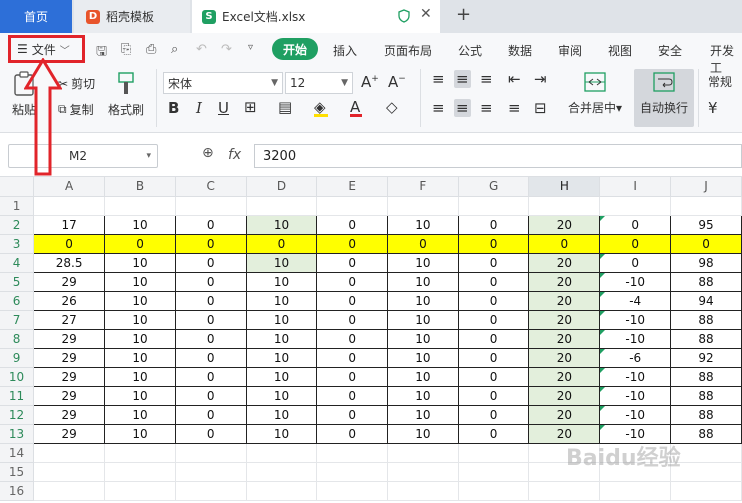  I want to click on align-right-icon: ≡, so click(486, 108).